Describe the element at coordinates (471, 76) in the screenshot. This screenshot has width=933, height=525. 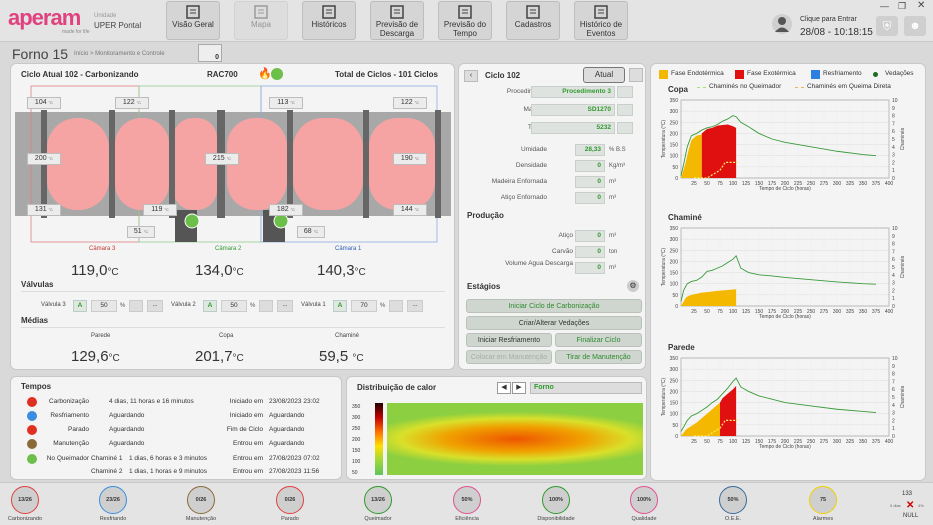
I see `prev-cycle-button: ‹` at that location.